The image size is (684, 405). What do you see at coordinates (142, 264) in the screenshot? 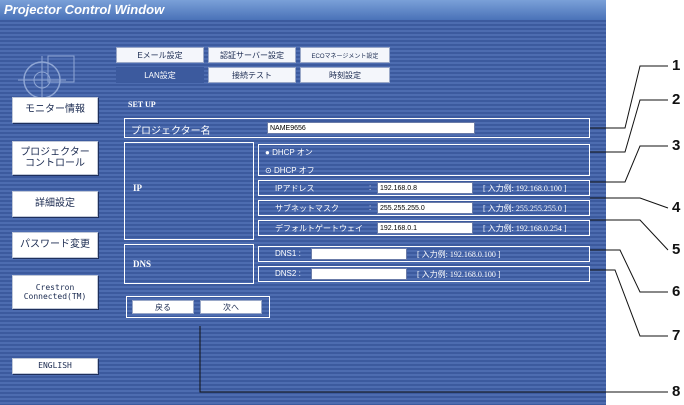
I see `dns-label: DNS` at bounding box center [142, 264].